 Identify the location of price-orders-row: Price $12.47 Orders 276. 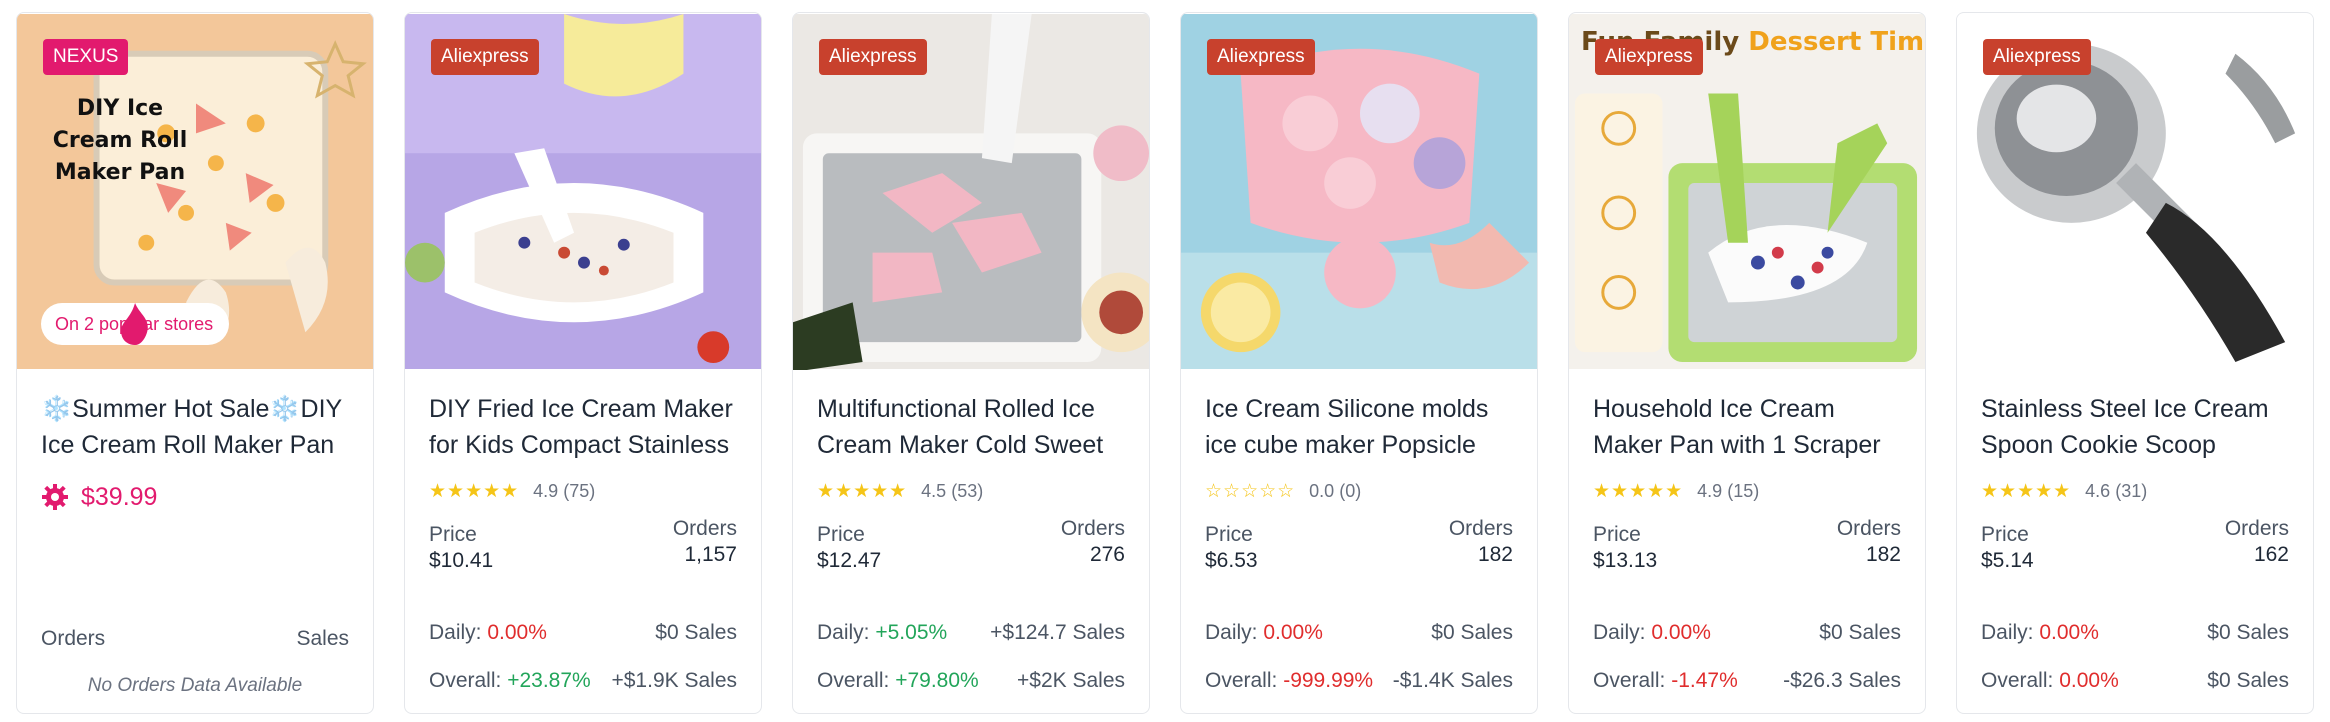
(971, 545).